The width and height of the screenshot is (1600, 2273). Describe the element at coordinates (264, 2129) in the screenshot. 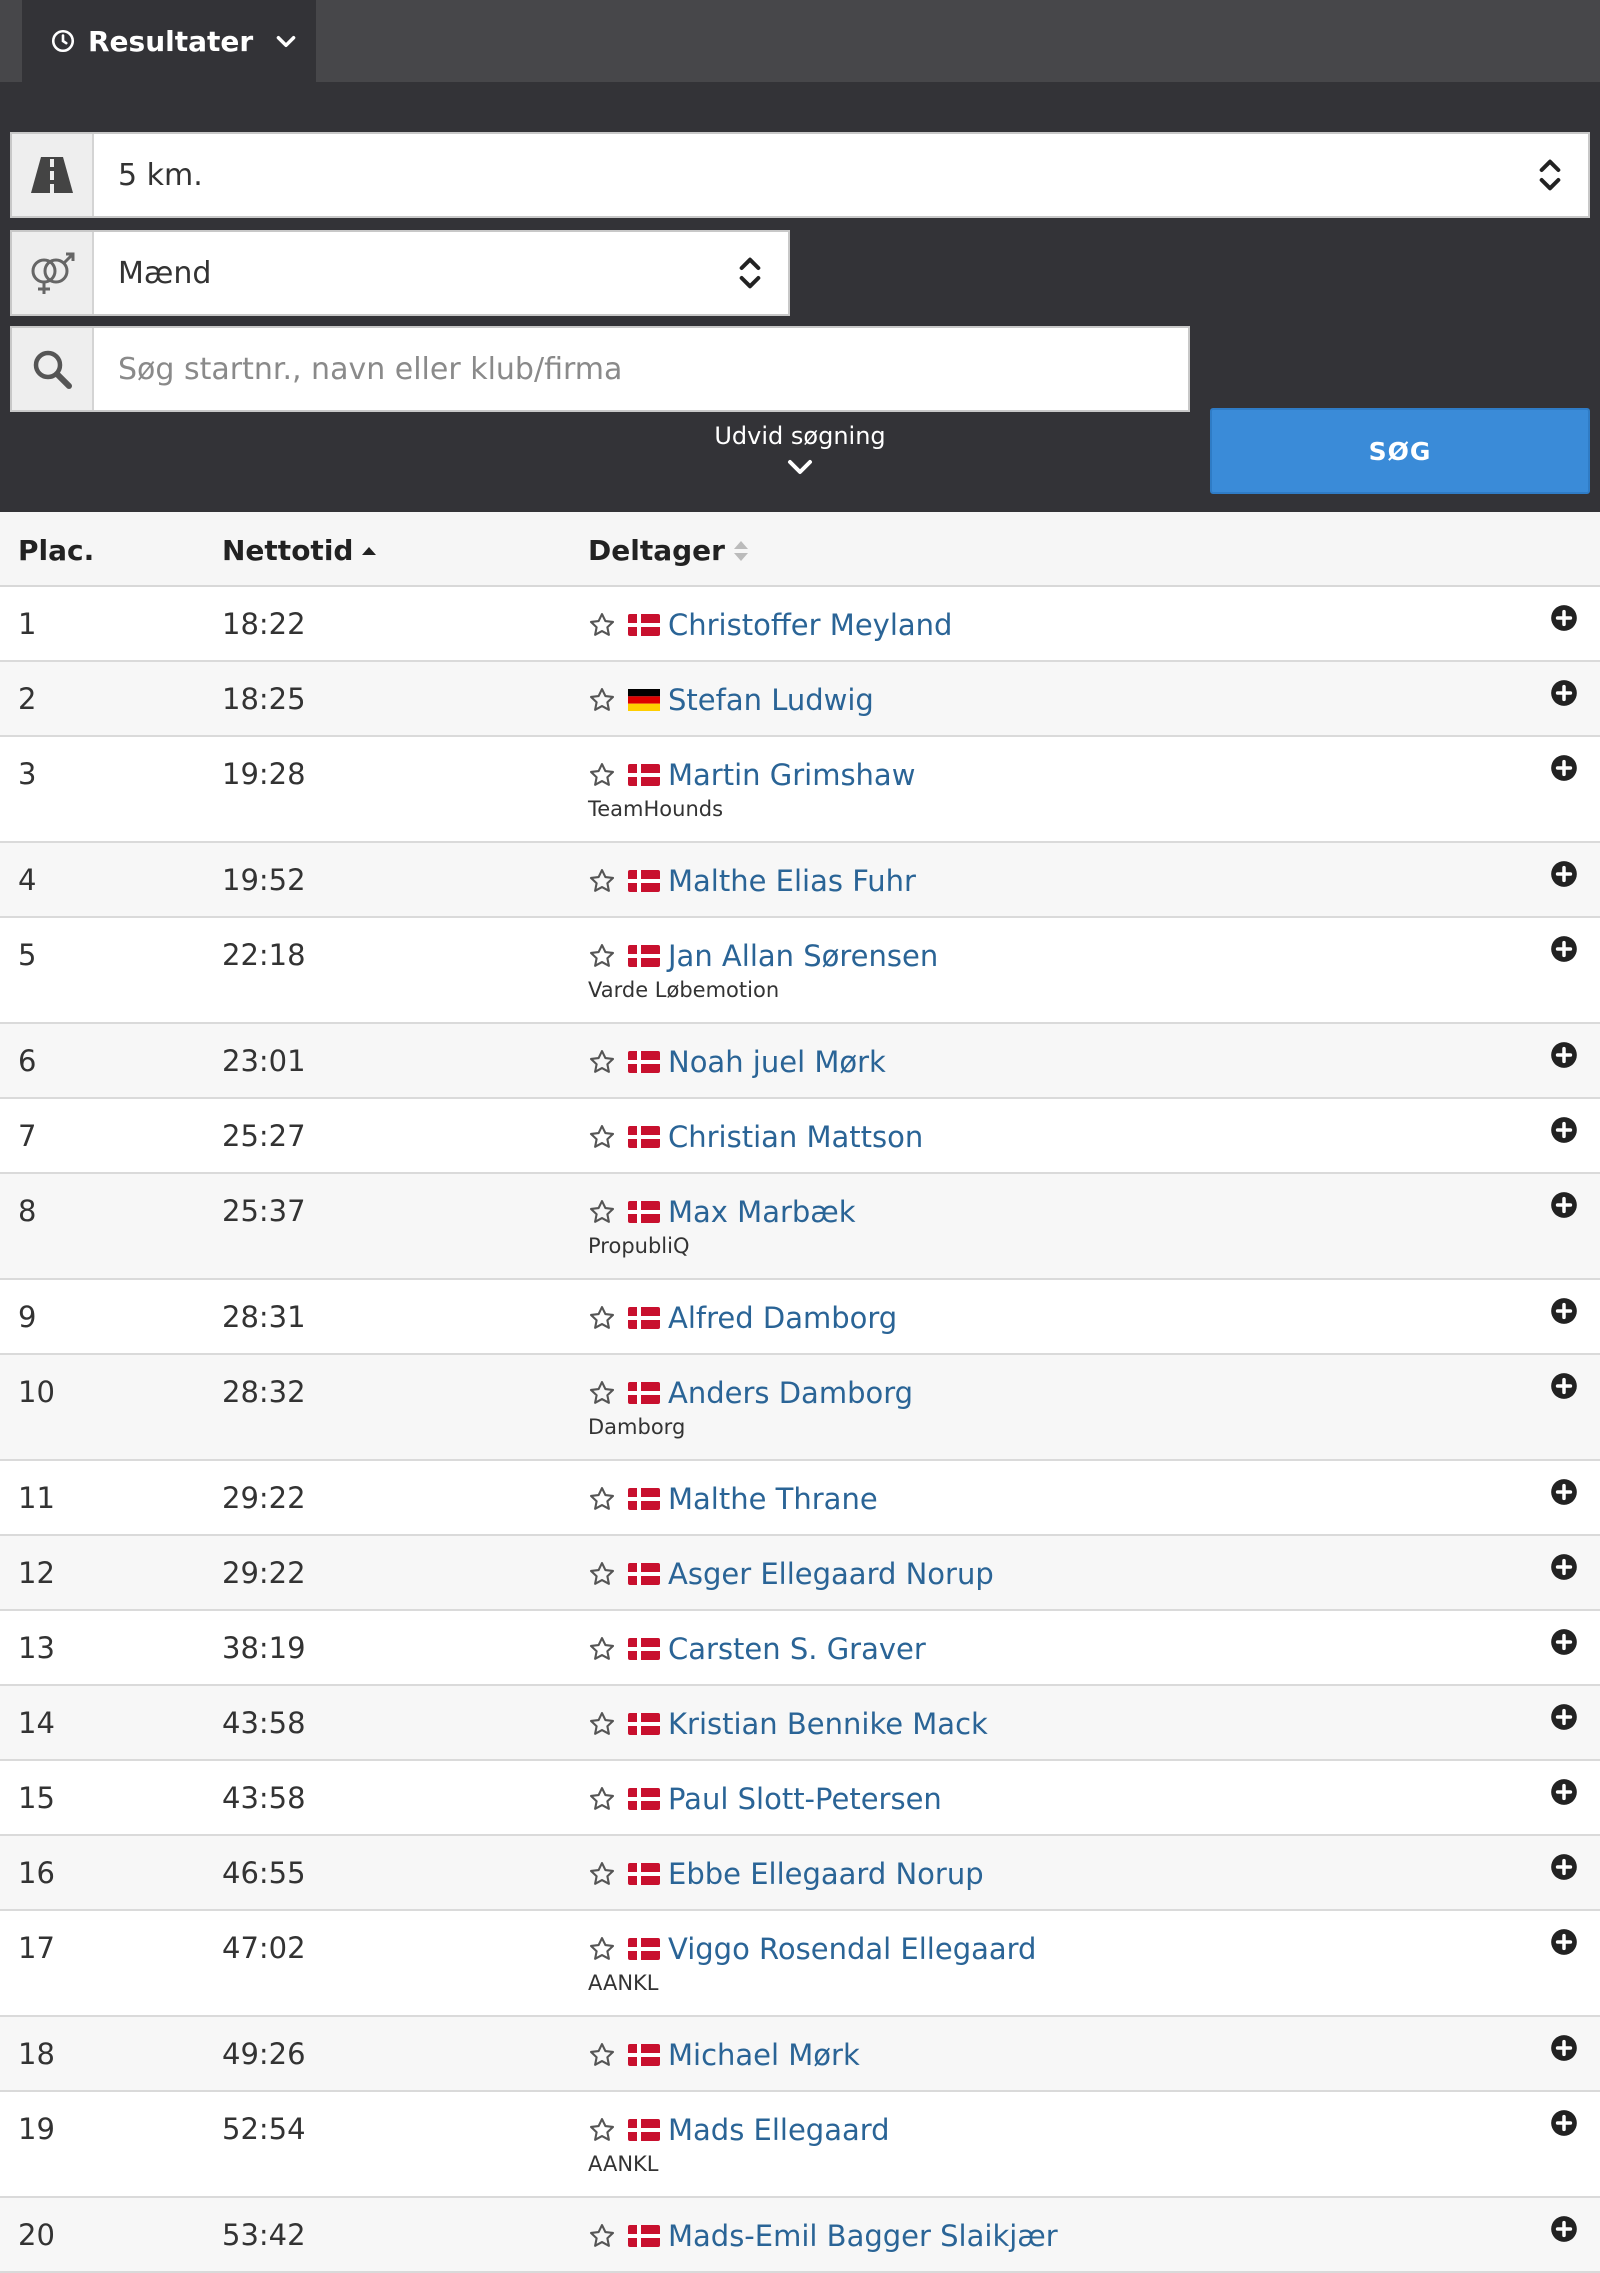

I see `row-net-time: 52:54` at that location.